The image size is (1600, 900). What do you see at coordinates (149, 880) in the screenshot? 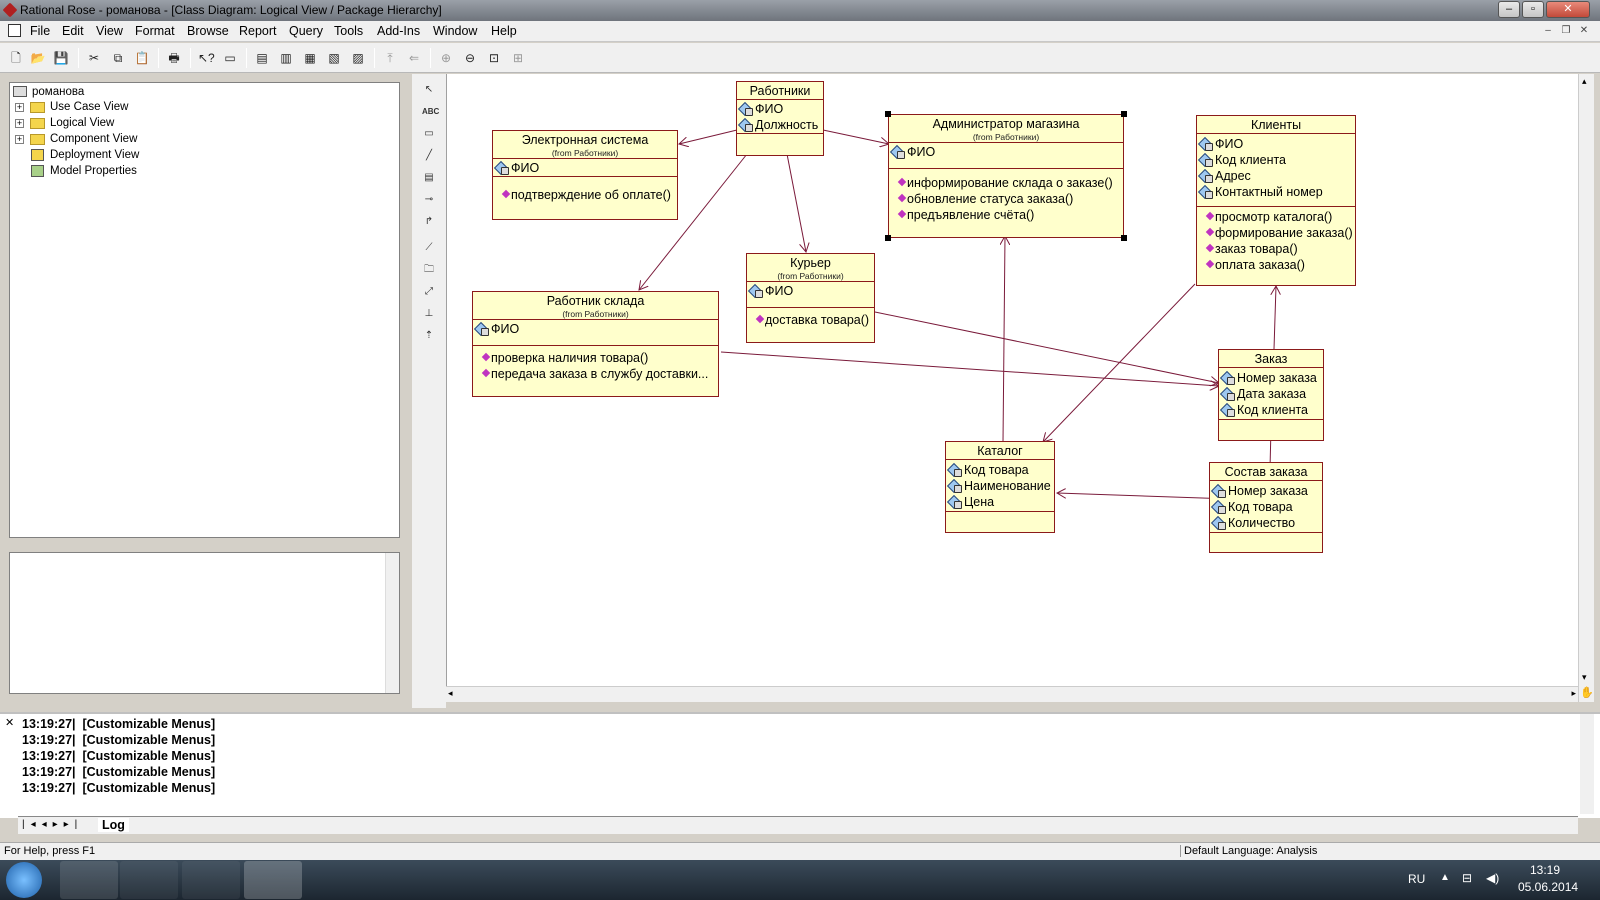
I see `media-player-icon` at bounding box center [149, 880].